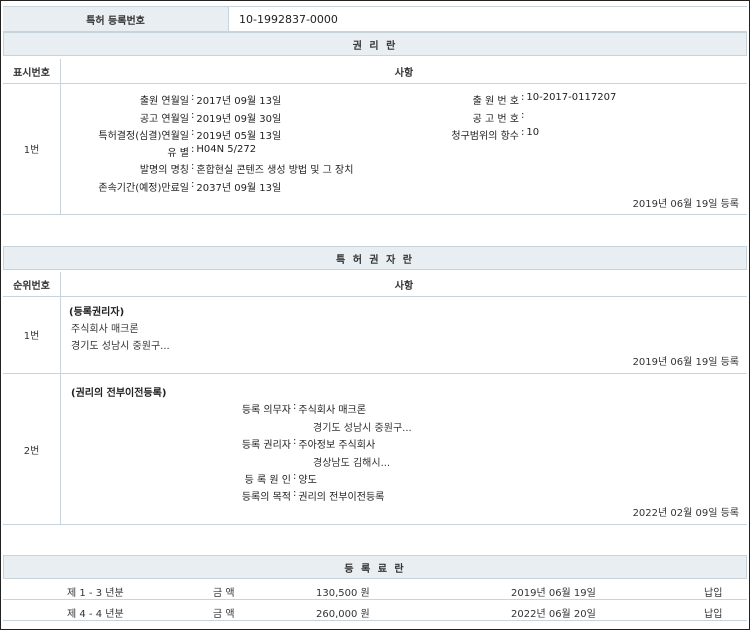 The image size is (750, 630). Describe the element at coordinates (32, 284) in the screenshot. I see `patentee-col-num: 순위번호` at that location.